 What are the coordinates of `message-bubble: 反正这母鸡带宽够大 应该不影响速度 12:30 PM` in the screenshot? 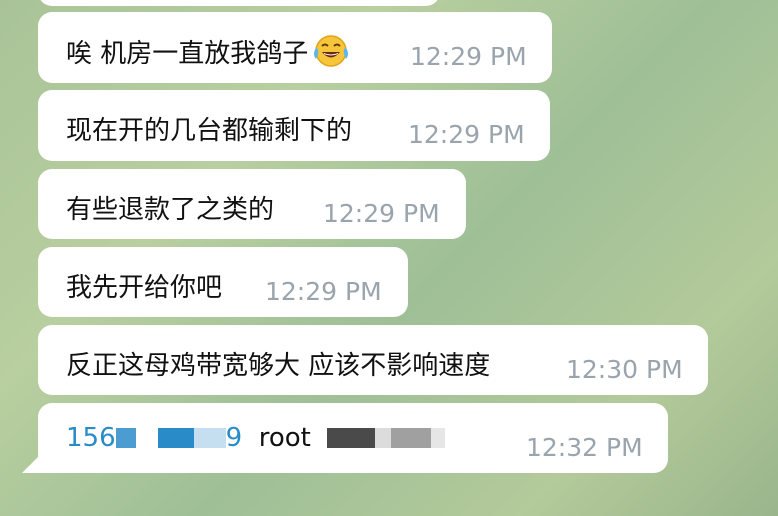 It's located at (373, 360).